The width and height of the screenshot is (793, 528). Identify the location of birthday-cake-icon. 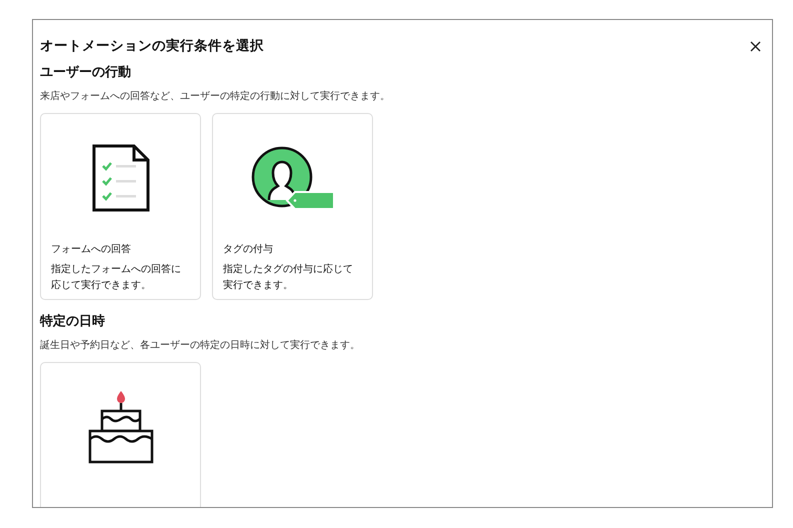
(121, 427).